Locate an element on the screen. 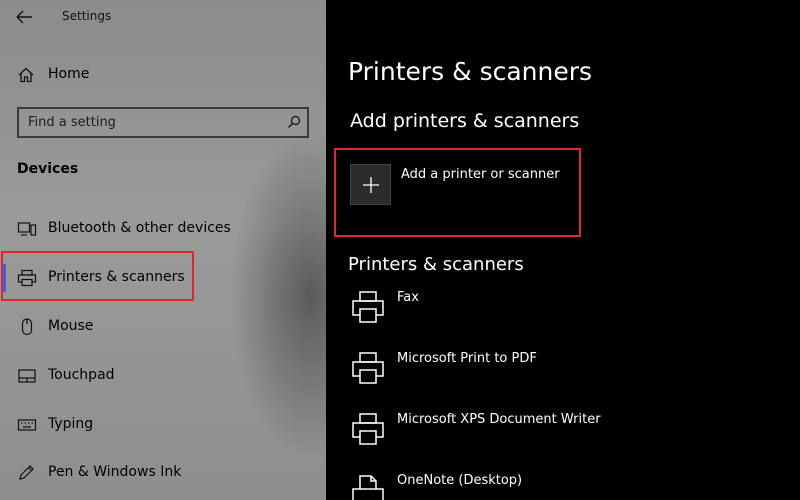 This screenshot has width=800, height=500. printer-name: Microsoft XPS Document Writer is located at coordinates (499, 419).